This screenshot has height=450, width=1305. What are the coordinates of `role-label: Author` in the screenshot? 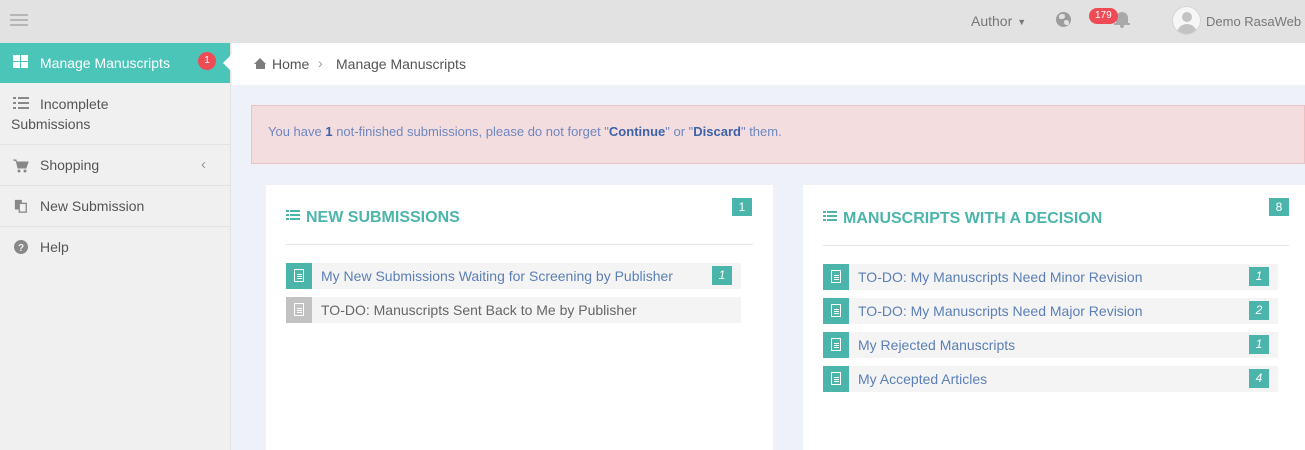 It's located at (992, 21).